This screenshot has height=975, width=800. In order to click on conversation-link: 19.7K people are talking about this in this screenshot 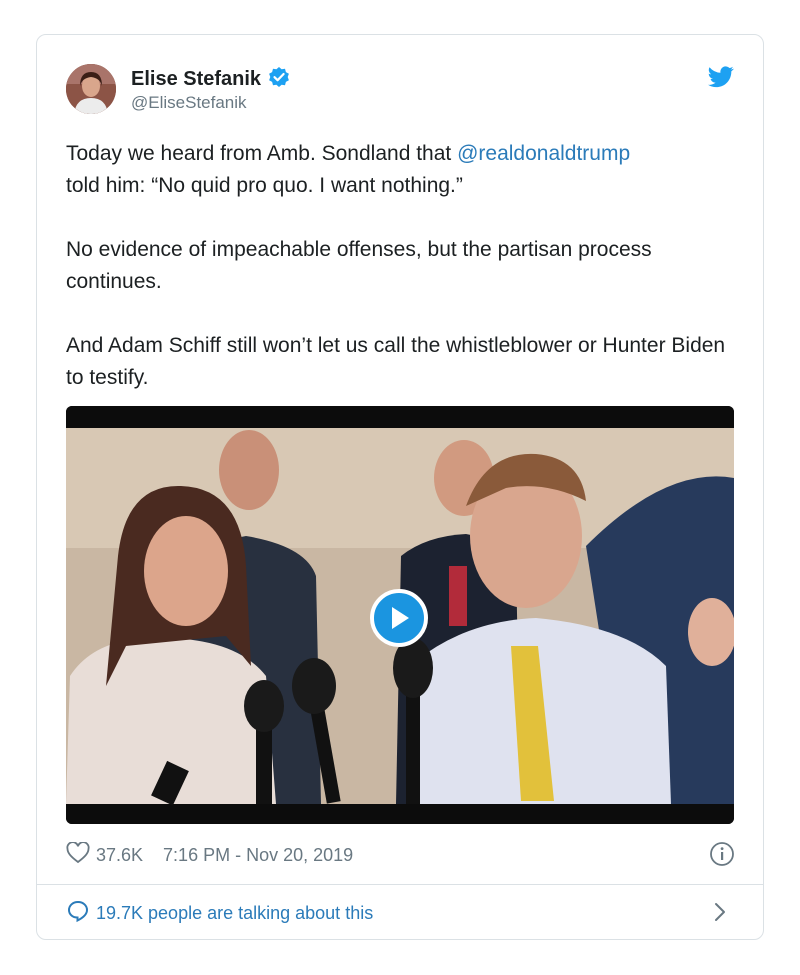, I will do `click(219, 913)`.